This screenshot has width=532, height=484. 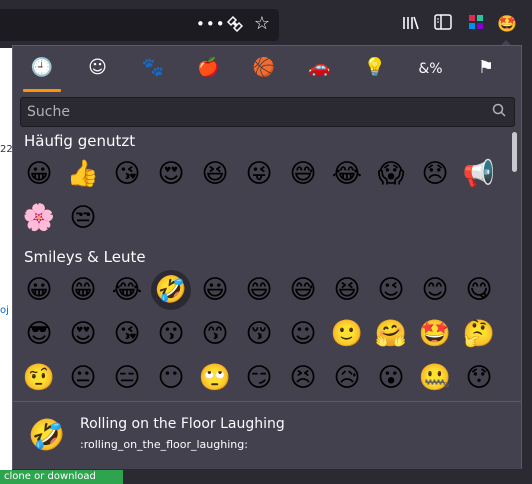 What do you see at coordinates (514, 152) in the screenshot?
I see `scroll-thumb` at bounding box center [514, 152].